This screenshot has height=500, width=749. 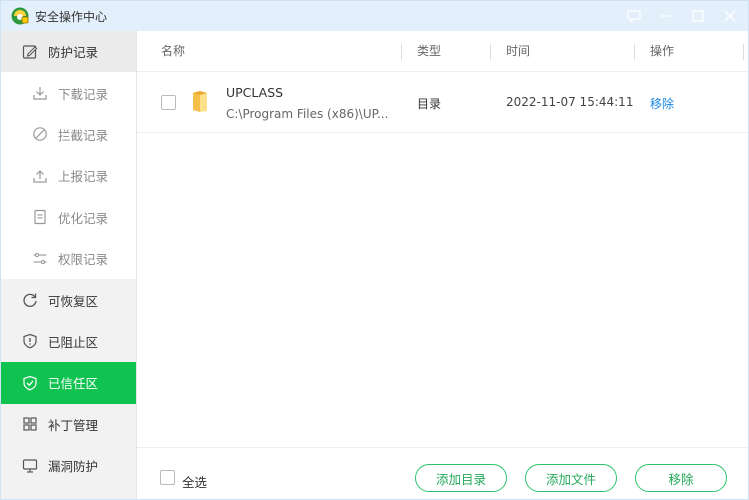 I want to click on sidebar-item-permission-records: 权限记录, so click(x=68, y=258).